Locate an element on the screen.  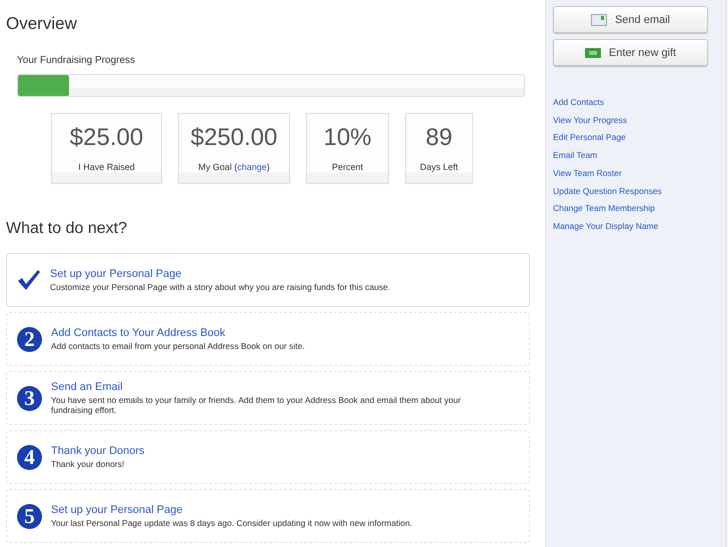
section-title: Overview is located at coordinates (42, 24).